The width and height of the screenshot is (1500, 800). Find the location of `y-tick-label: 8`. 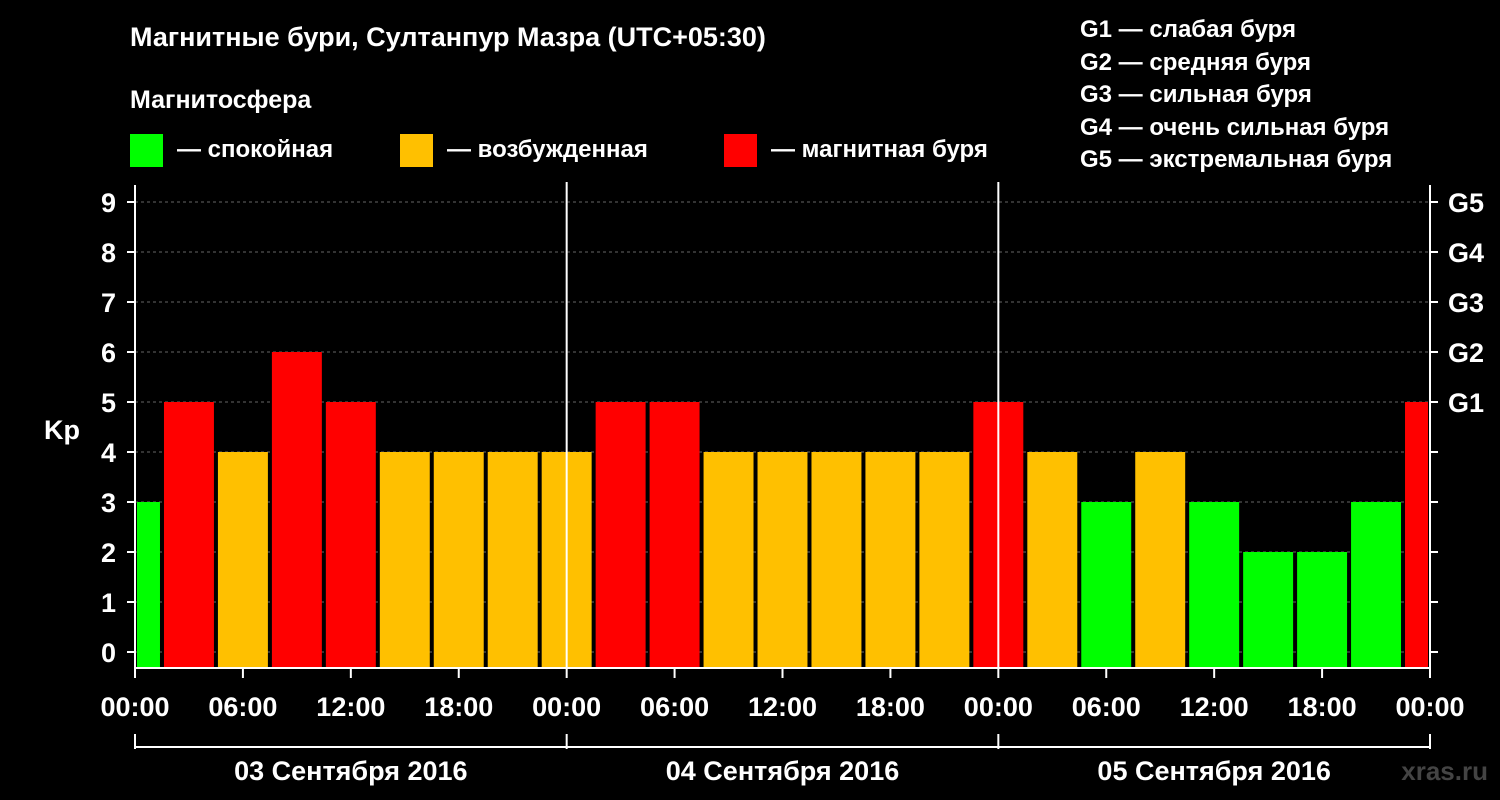

y-tick-label: 8 is located at coordinates (108, 253).